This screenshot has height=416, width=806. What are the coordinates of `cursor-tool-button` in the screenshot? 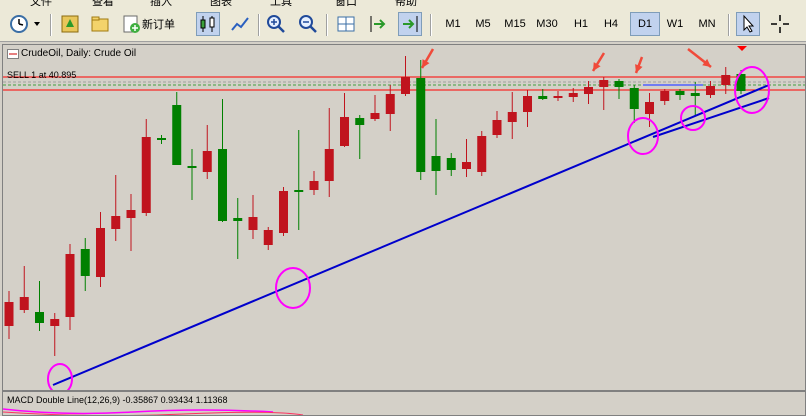 It's located at (748, 24).